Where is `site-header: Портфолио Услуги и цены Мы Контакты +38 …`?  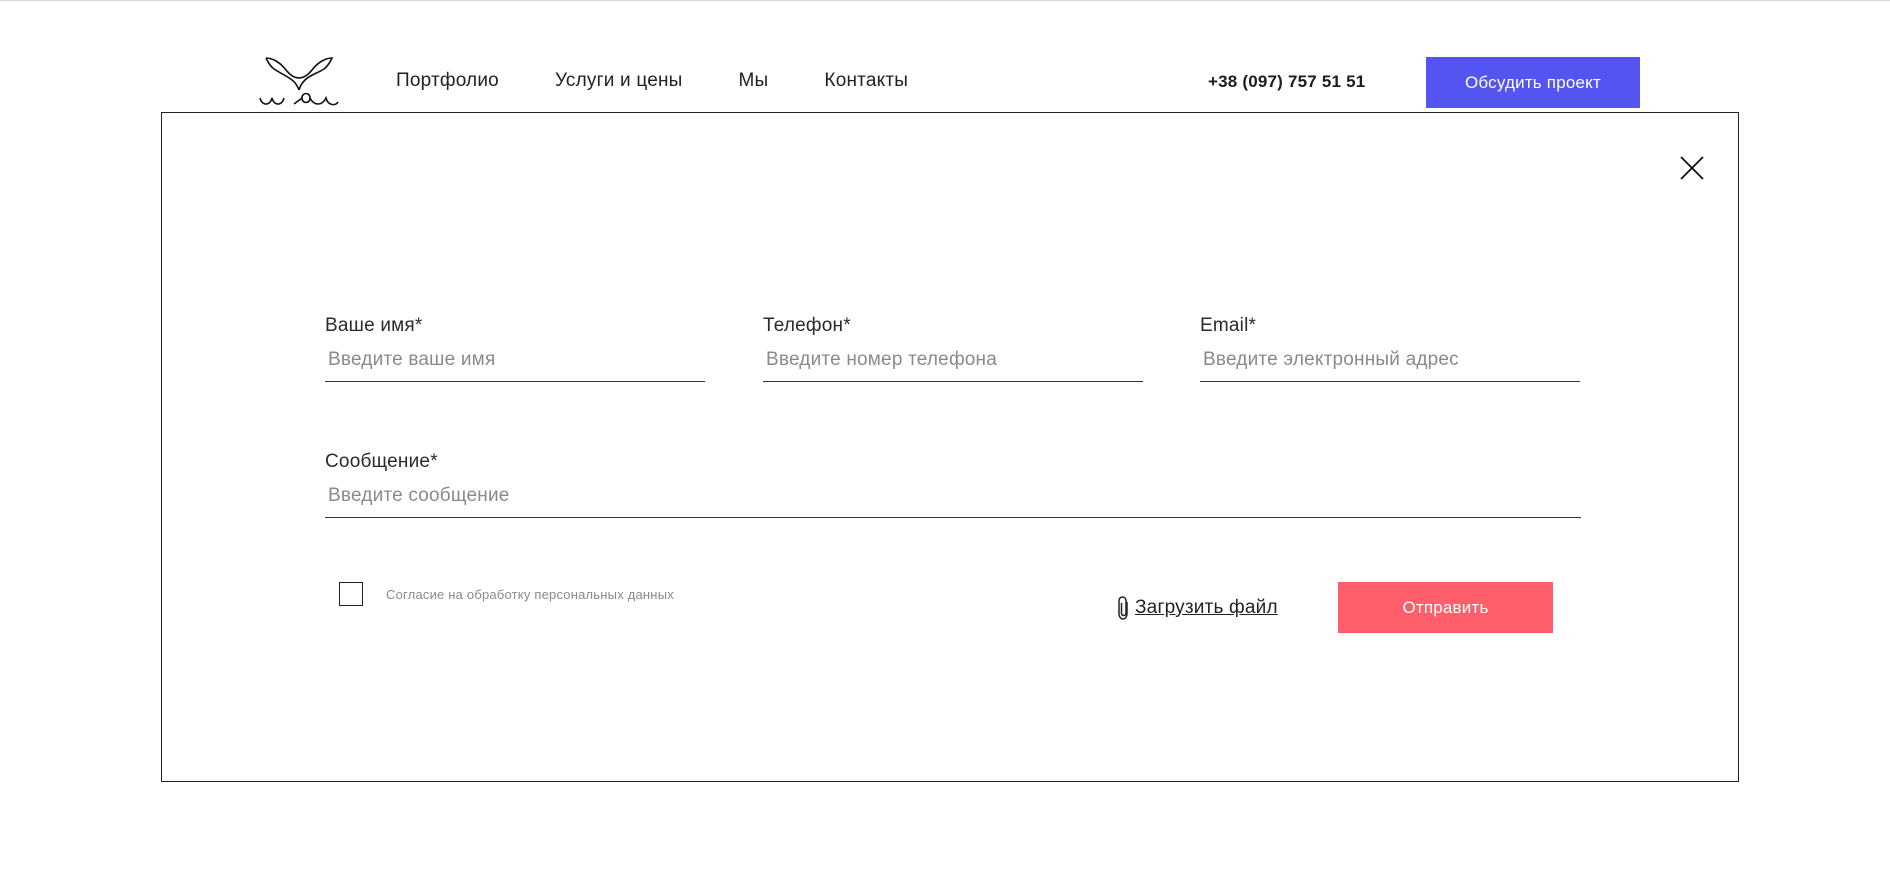
site-header: Портфолио Услуги и цены Мы Контакты +38 … is located at coordinates (945, 56).